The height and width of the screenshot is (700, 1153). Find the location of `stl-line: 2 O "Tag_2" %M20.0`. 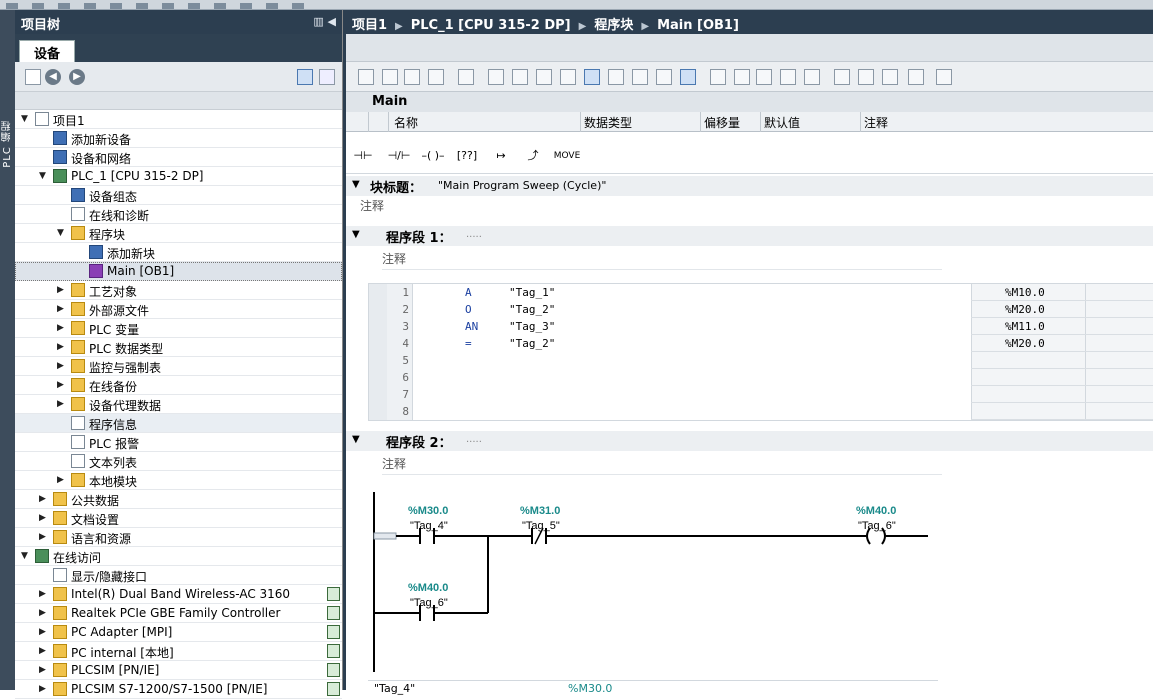

stl-line: 2 O "Tag_2" %M20.0 is located at coordinates (761, 309).